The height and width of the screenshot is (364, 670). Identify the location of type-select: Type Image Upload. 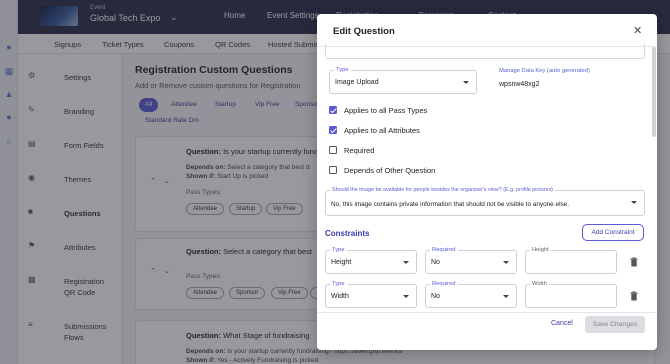
(403, 80).